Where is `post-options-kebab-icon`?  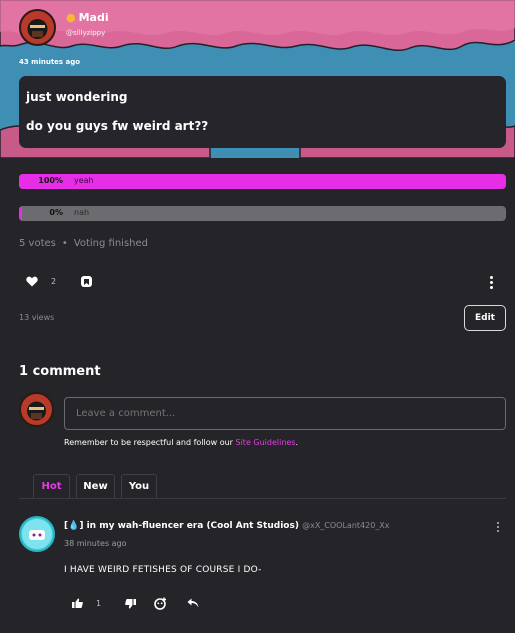
post-options-kebab-icon is located at coordinates (492, 283).